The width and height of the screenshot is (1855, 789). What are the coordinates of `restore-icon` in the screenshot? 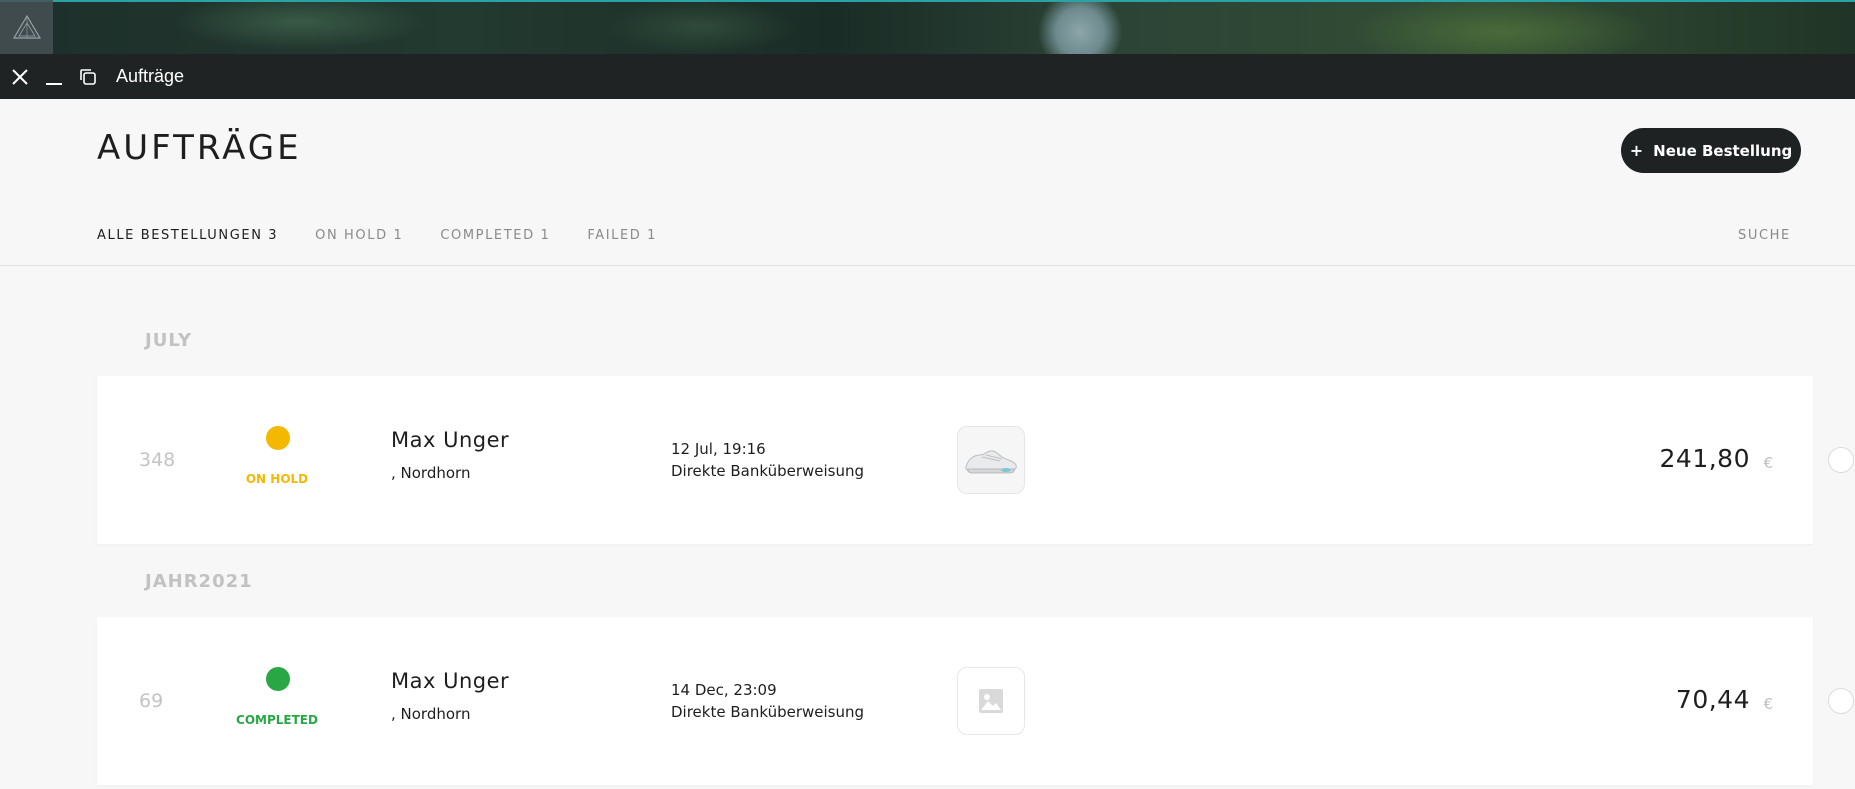 It's located at (88, 76).